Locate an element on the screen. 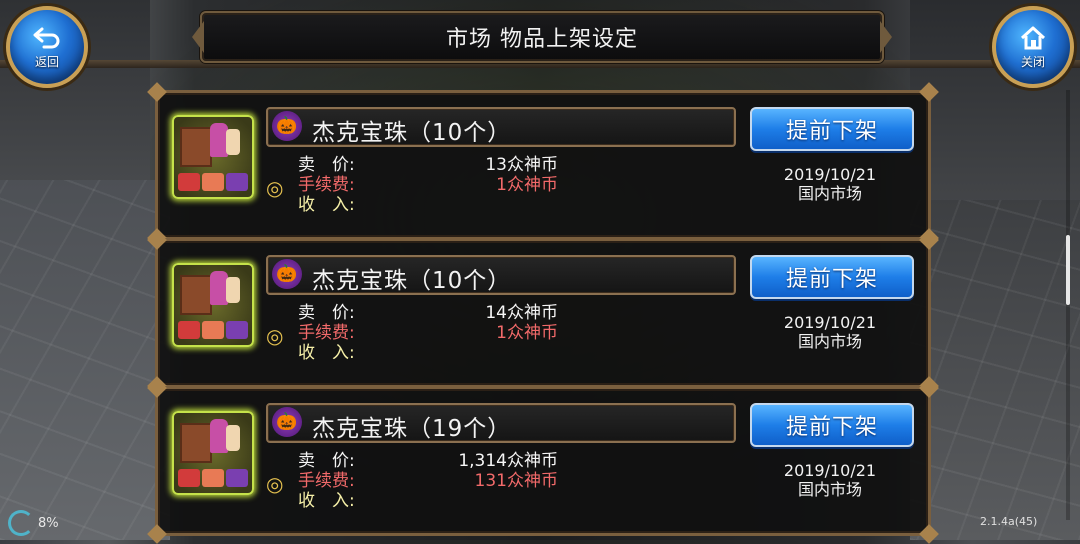 The image size is (1080, 544). sale-price-value: 14众神币 is located at coordinates (521, 313).